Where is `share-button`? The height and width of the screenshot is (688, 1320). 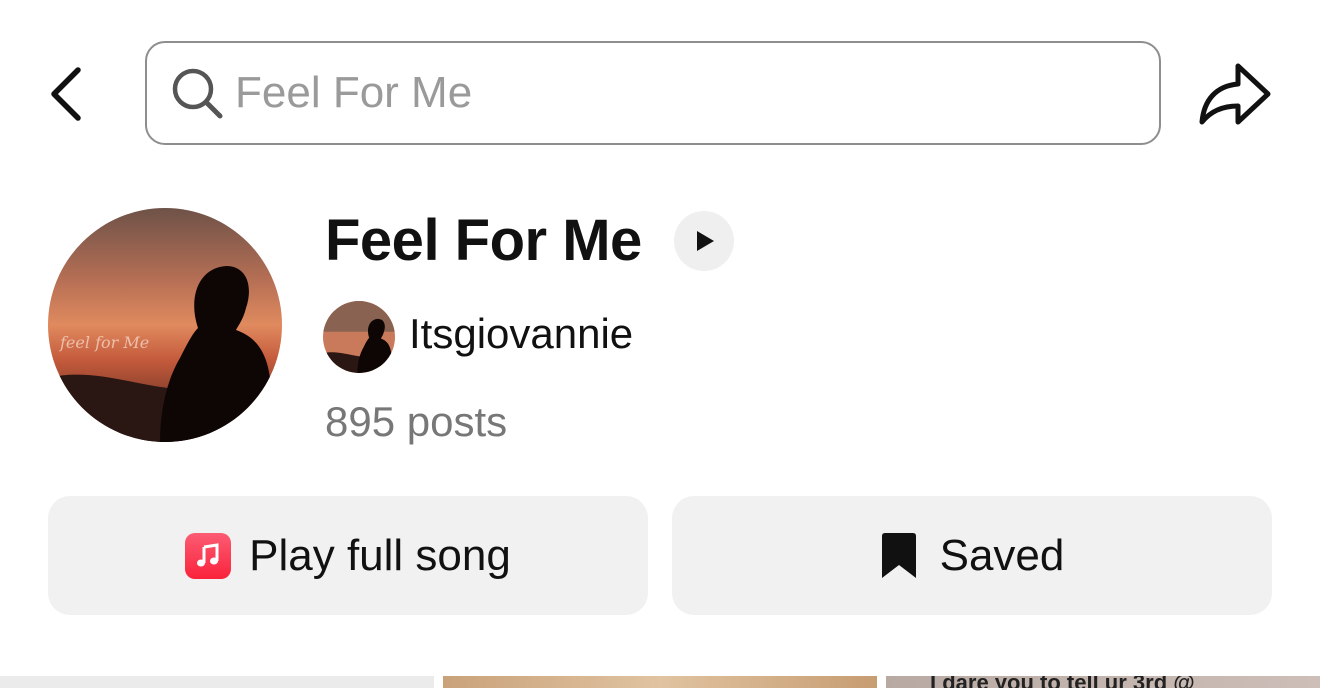 share-button is located at coordinates (1236, 95).